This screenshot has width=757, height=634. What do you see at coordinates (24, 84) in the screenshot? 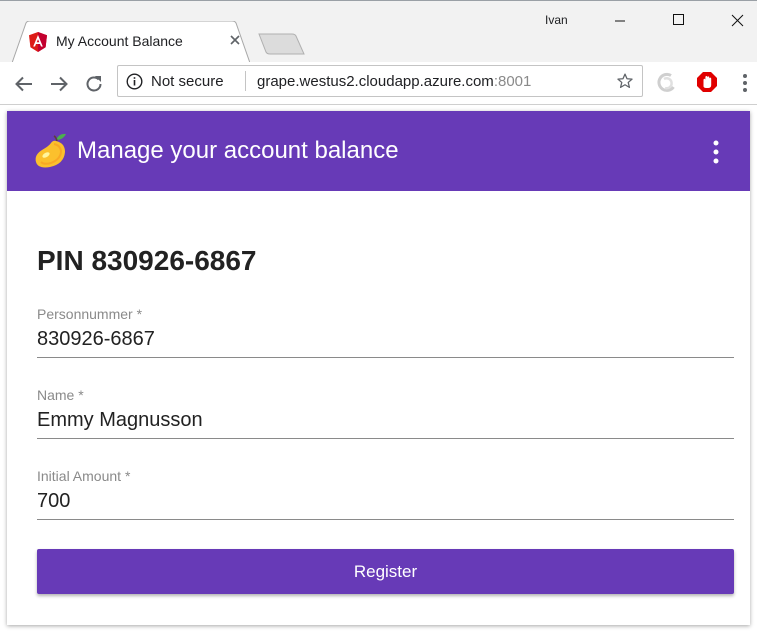
I see `back-icon` at bounding box center [24, 84].